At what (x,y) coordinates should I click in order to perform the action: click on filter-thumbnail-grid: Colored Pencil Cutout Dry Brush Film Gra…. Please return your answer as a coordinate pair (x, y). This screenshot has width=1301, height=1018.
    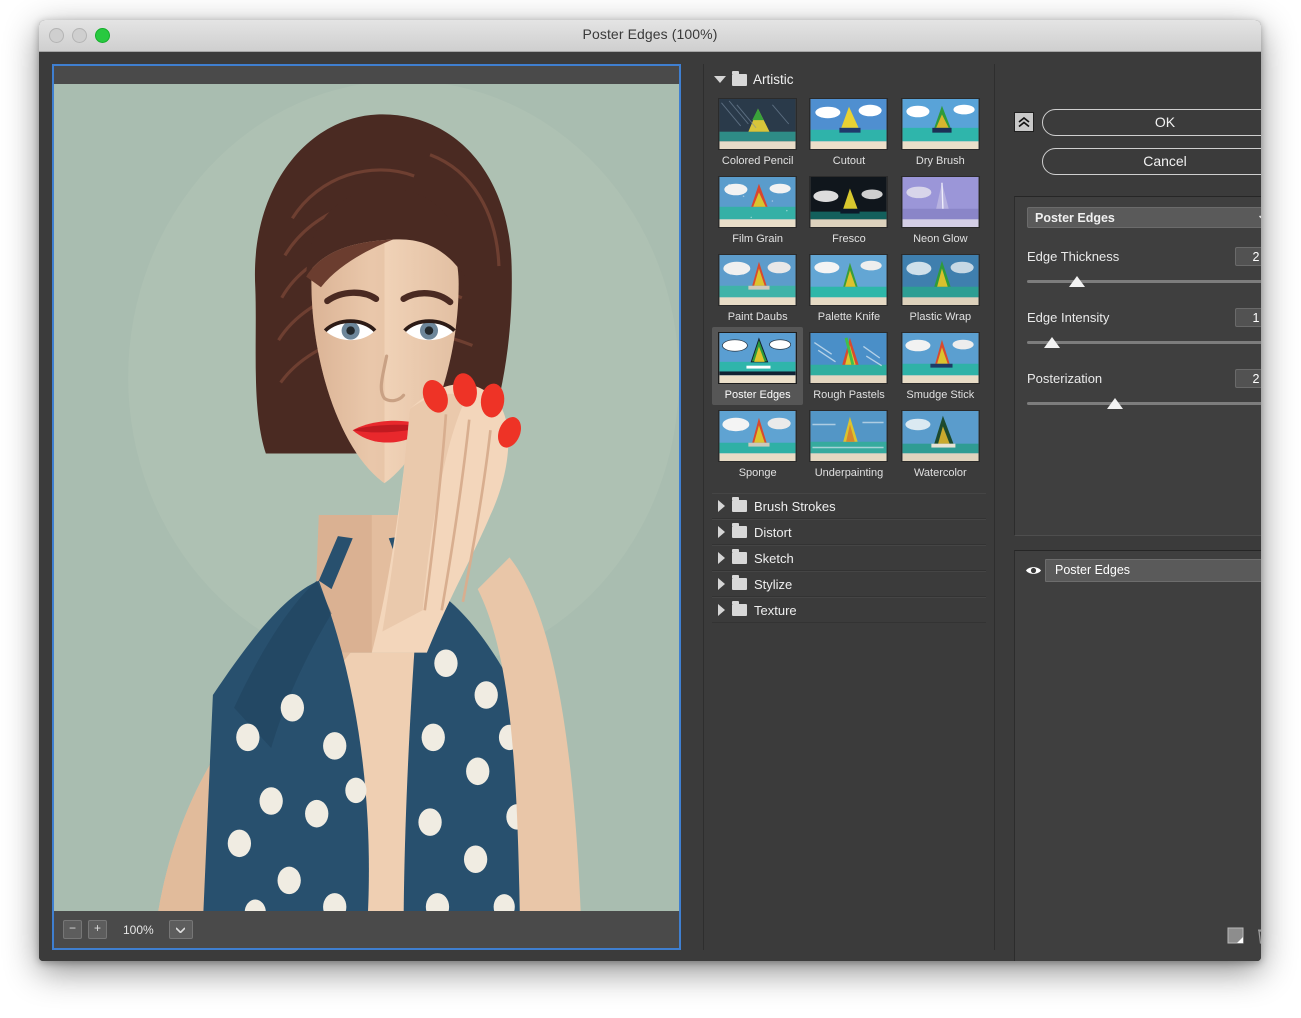
    Looking at the image, I should click on (849, 288).